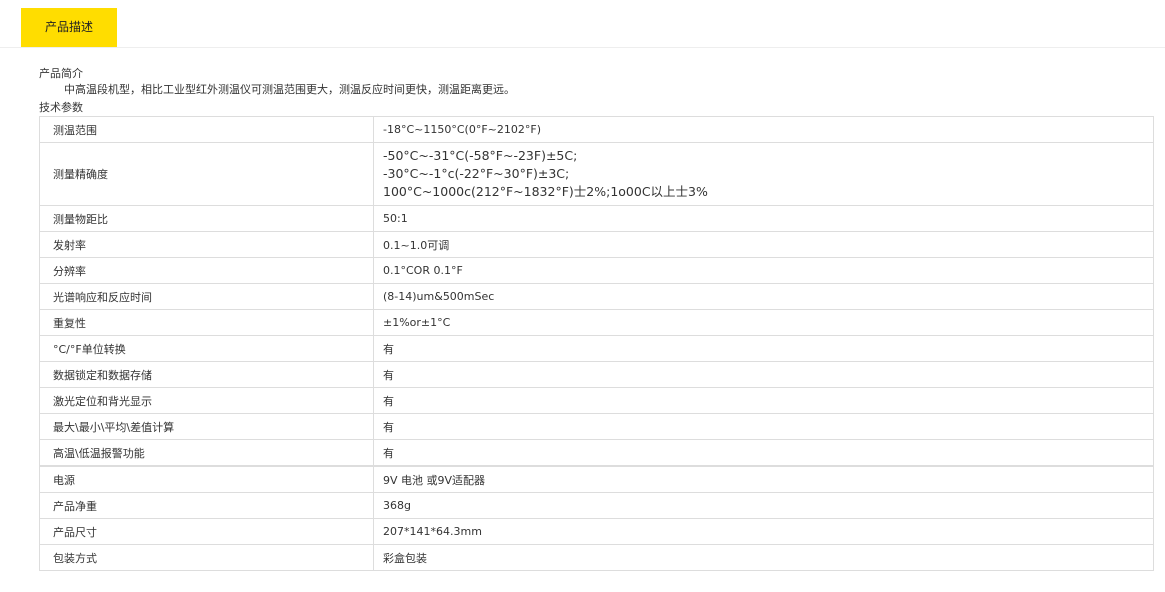  I want to click on table-row: 光谱响应和反应时间 (8-14)um&500mSec, so click(596, 296).